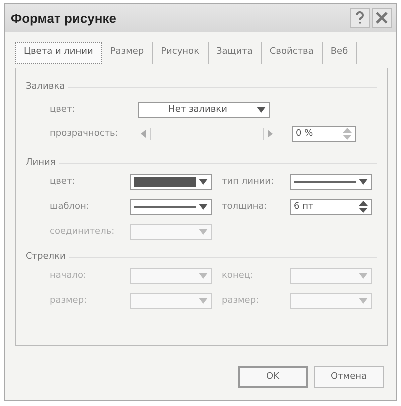  Describe the element at coordinates (331, 207) in the screenshot. I see `weight-spinner: 6 пт` at that location.